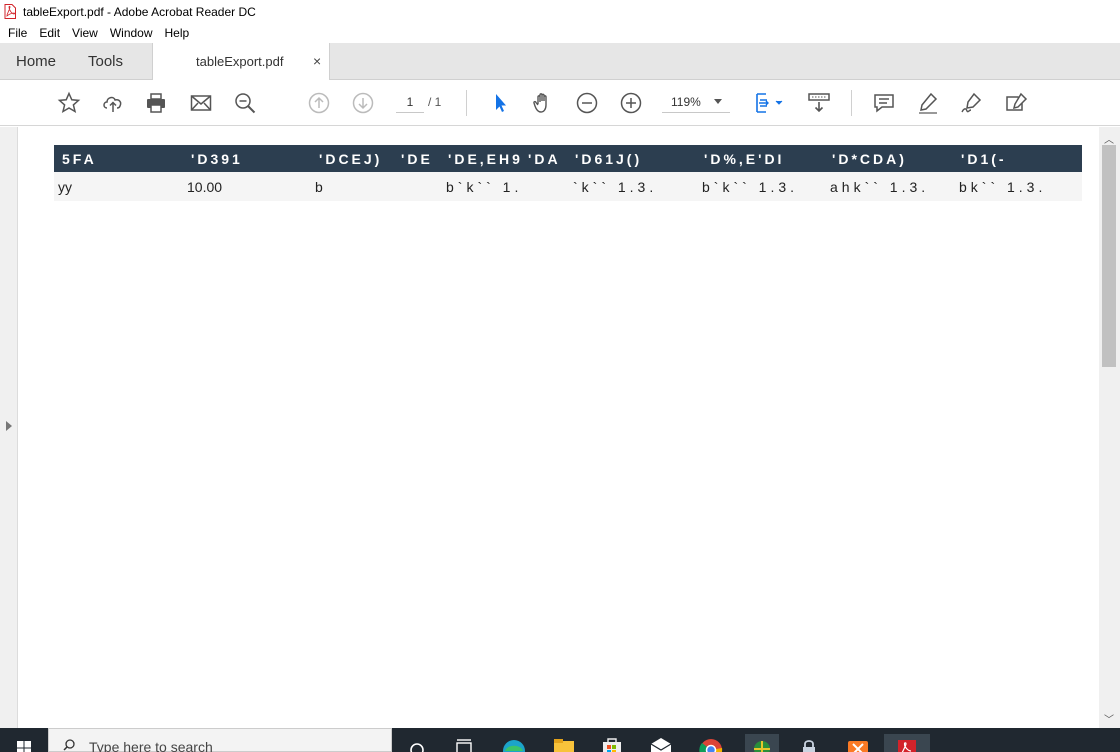 Image resolution: width=1120 pixels, height=752 pixels. Describe the element at coordinates (631, 103) in the screenshot. I see `zoom-in-icon` at that location.